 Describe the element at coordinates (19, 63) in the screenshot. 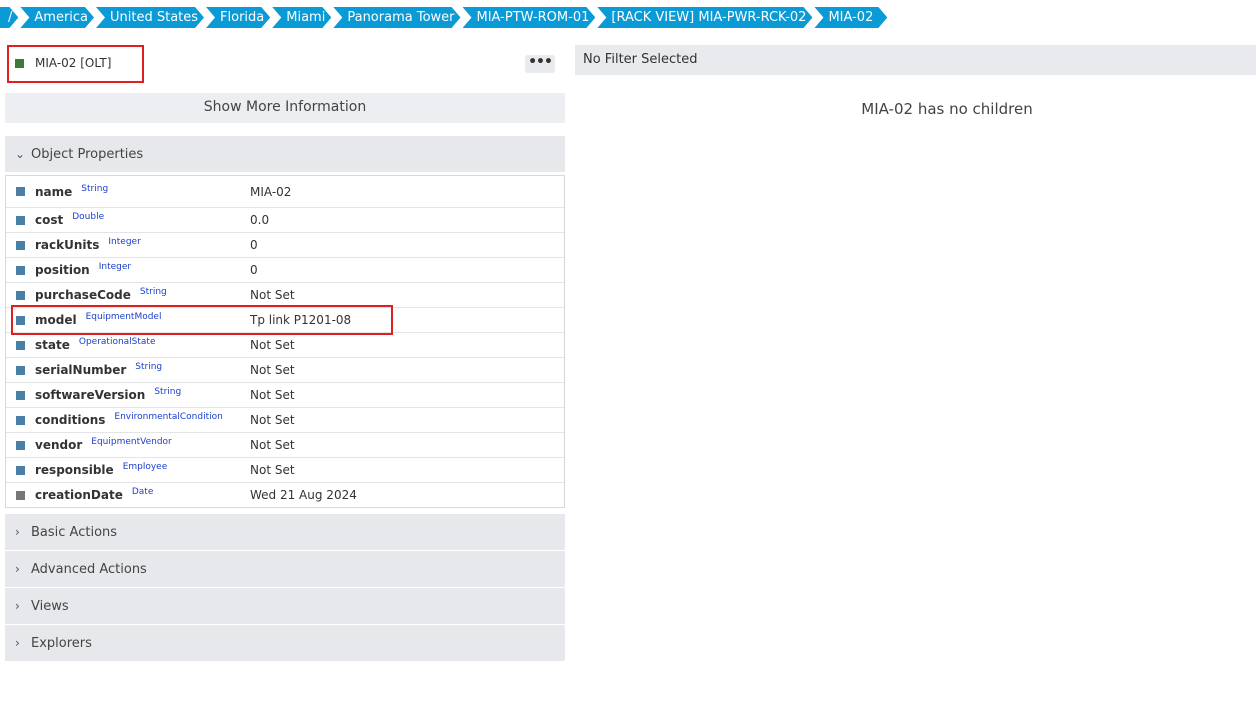

I see `status-square-icon` at that location.